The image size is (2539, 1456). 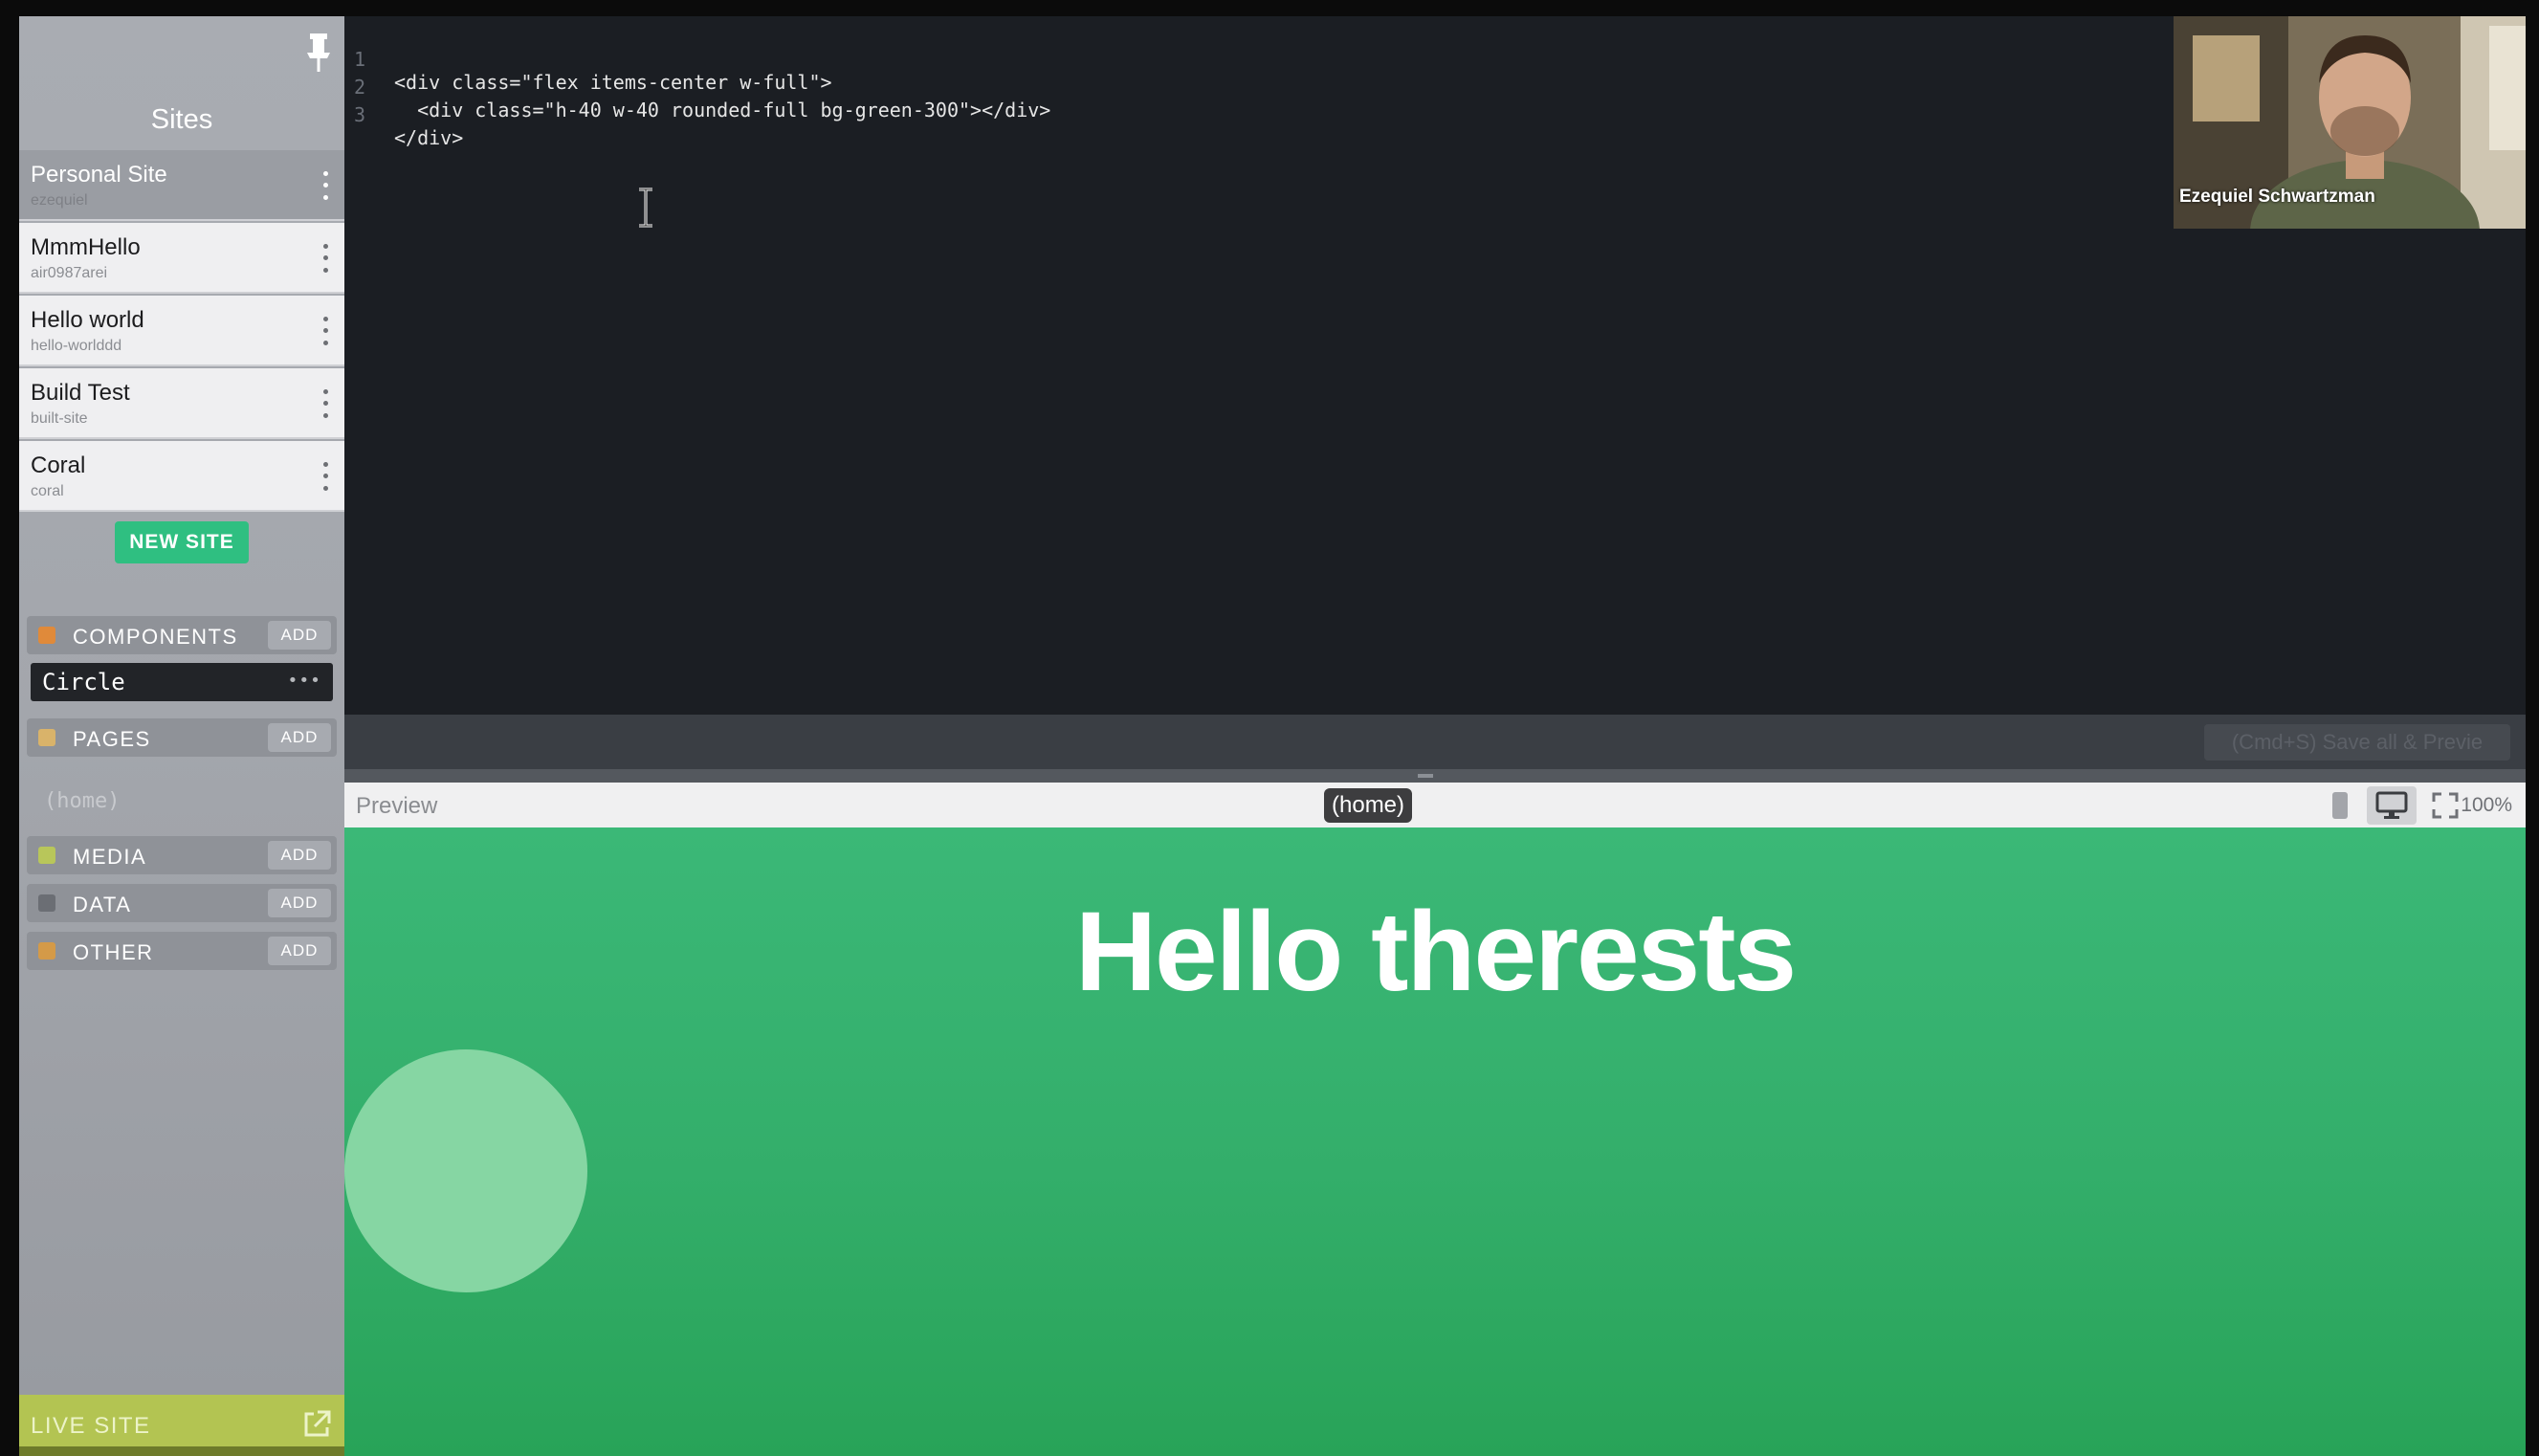 I want to click on components-section-header: COMPONENTS ADD, so click(x=182, y=635).